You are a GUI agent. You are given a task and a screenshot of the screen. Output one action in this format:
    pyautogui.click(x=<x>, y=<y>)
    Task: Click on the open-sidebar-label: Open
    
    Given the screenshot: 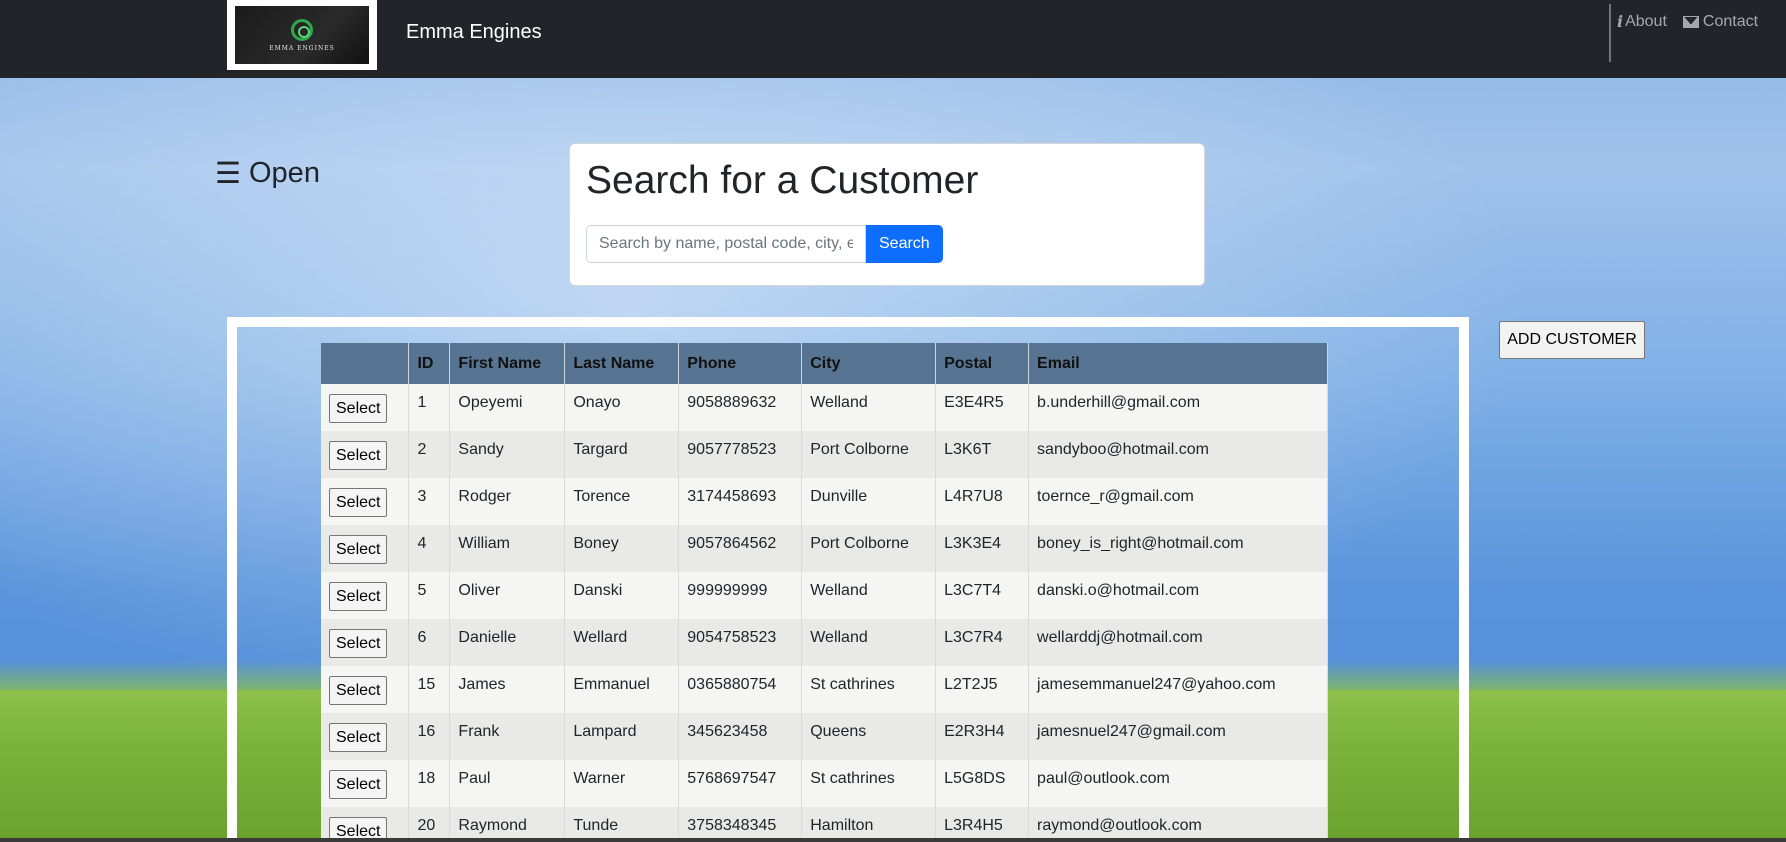 What is the action you would take?
    pyautogui.click(x=284, y=173)
    